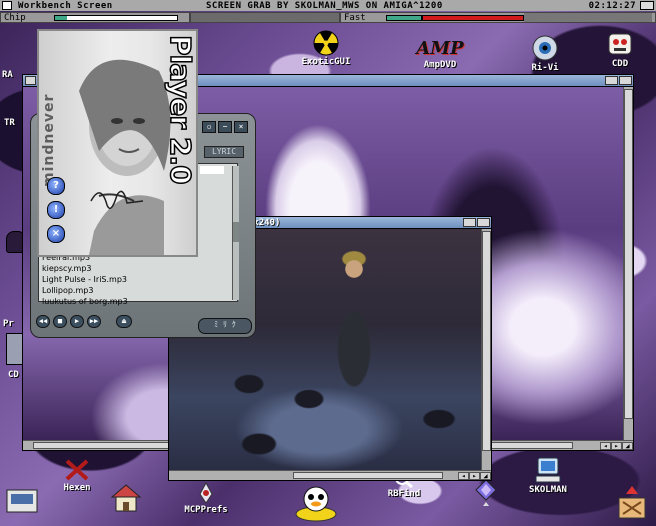 The width and height of the screenshot is (656, 526). What do you see at coordinates (180, 109) in the screenshot?
I see `product-title: Player 2.0` at bounding box center [180, 109].